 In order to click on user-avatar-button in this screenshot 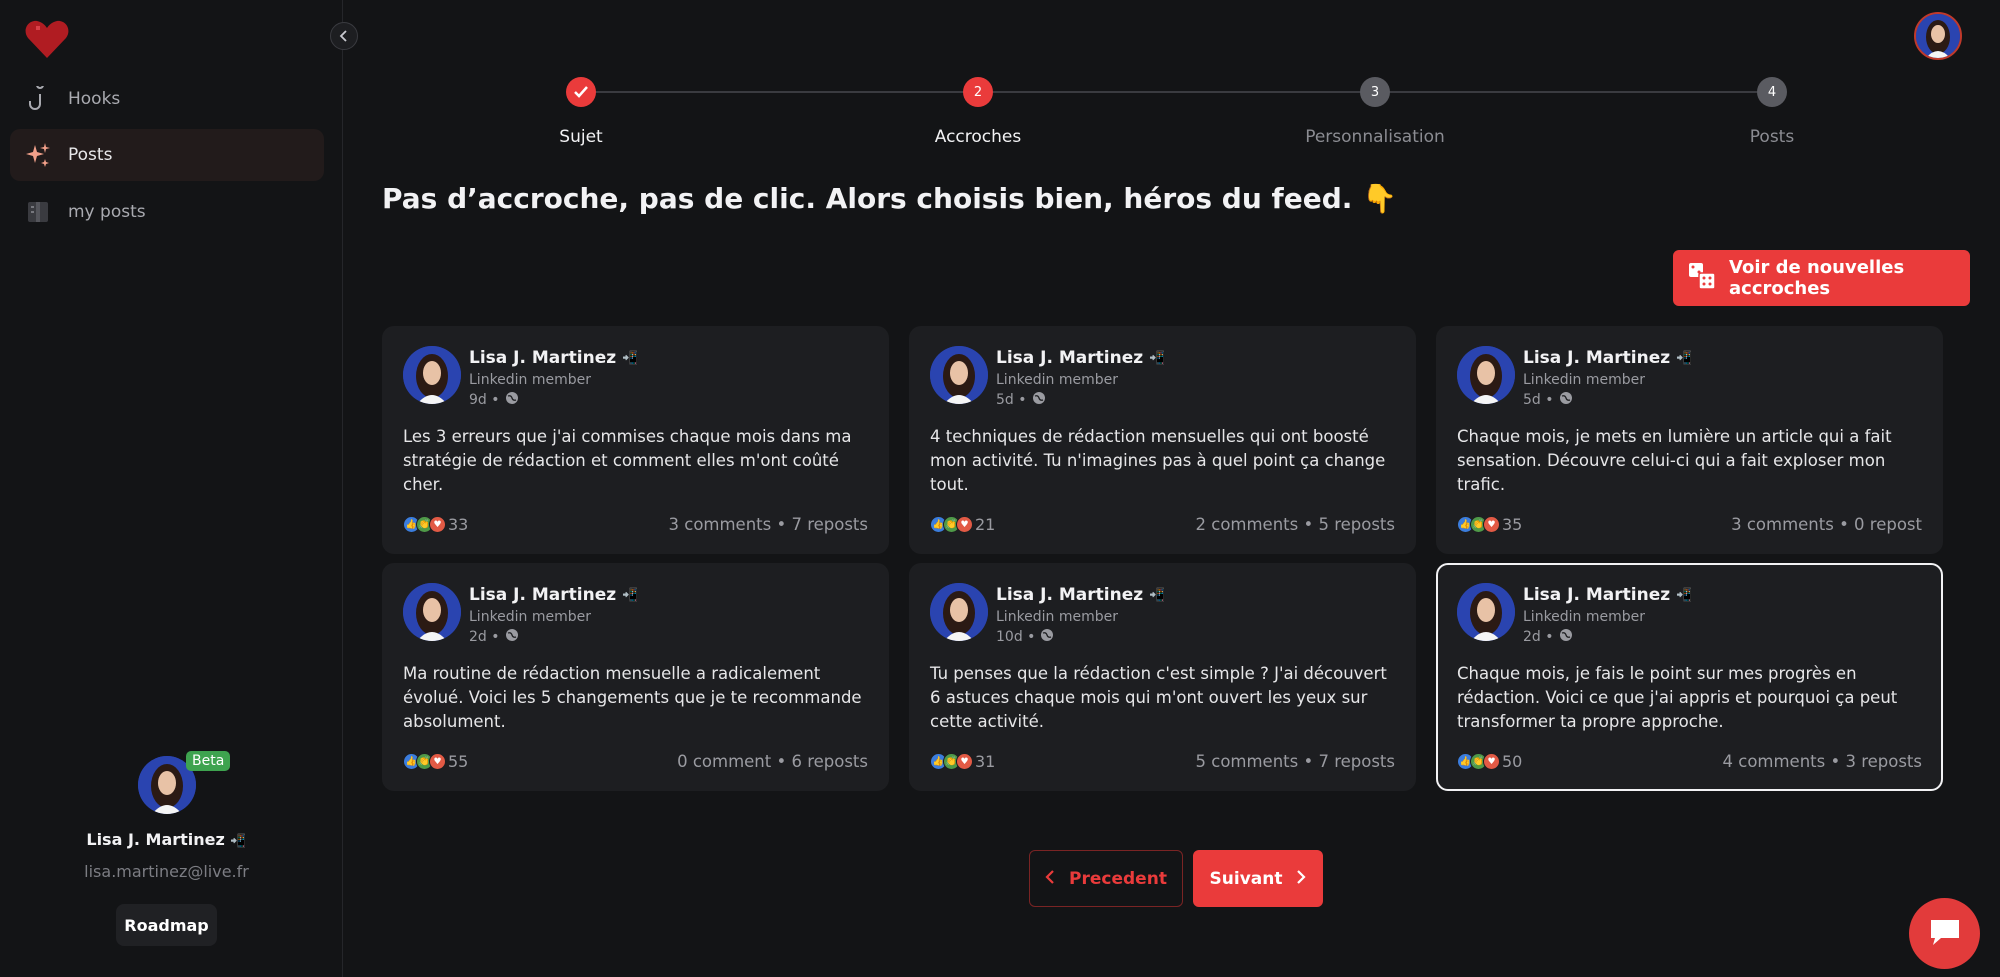, I will do `click(1938, 36)`.